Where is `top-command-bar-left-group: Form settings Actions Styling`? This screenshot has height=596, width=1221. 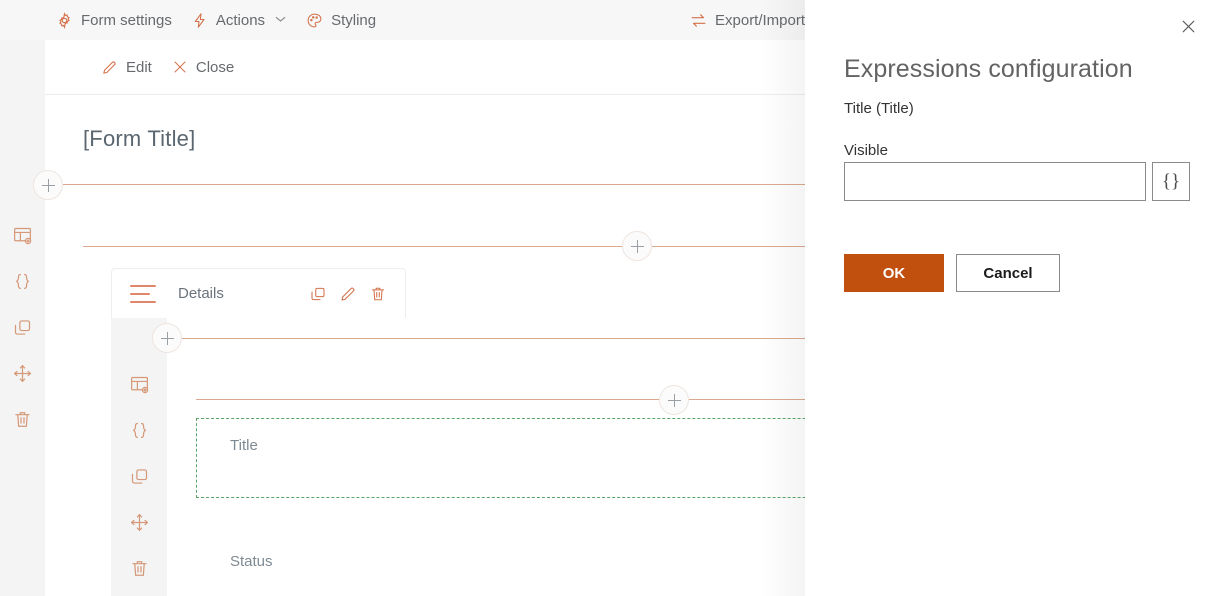
top-command-bar-left-group: Form settings Actions Styling is located at coordinates (216, 20).